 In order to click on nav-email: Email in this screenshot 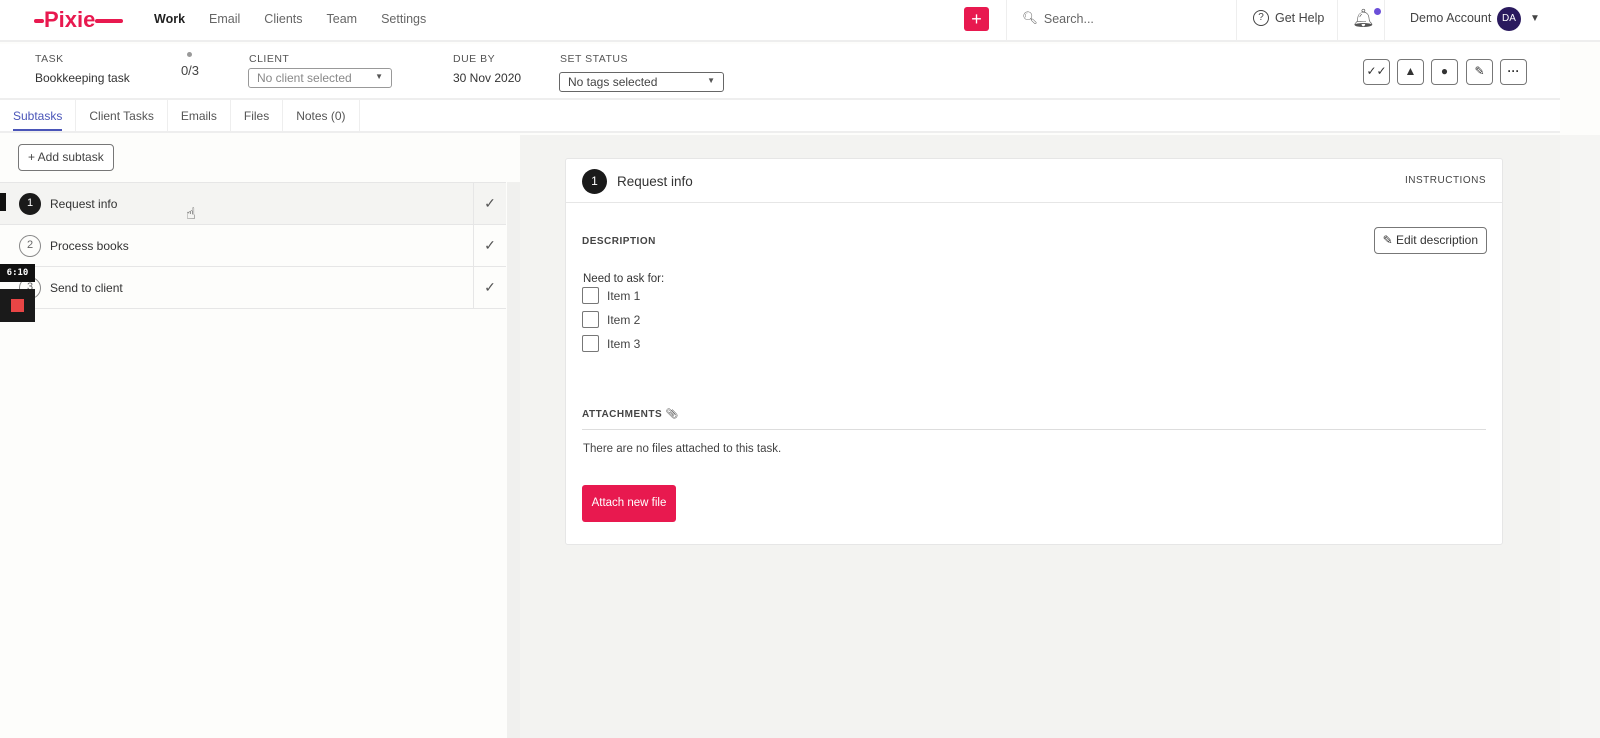, I will do `click(224, 19)`.